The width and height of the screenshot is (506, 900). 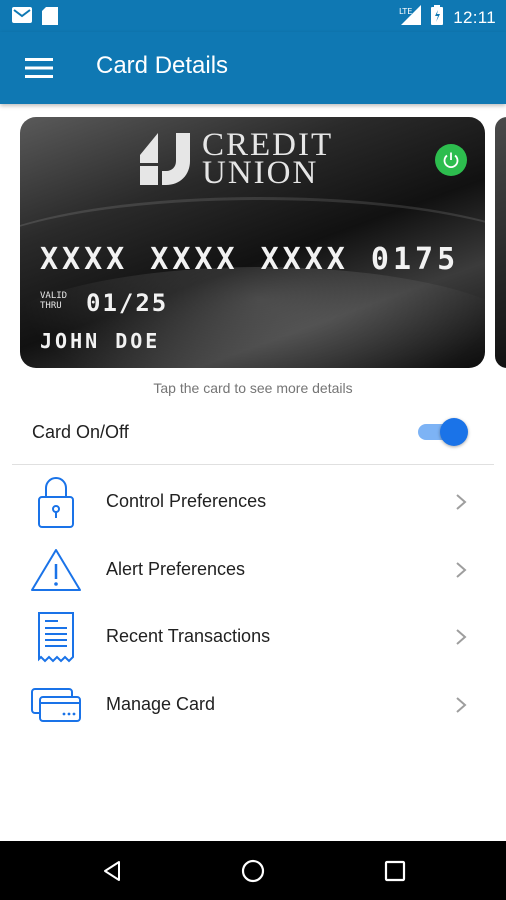 What do you see at coordinates (176, 569) in the screenshot?
I see `menu-item-label: Alert Preferences` at bounding box center [176, 569].